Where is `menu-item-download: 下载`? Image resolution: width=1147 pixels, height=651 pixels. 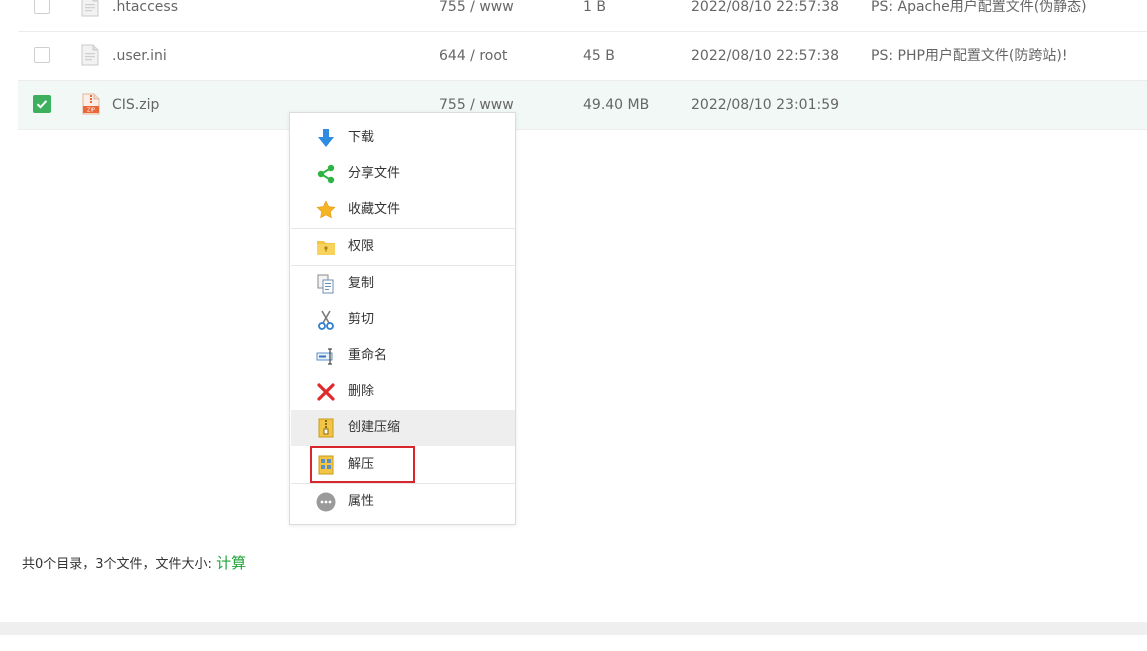 menu-item-download: 下载 is located at coordinates (403, 138).